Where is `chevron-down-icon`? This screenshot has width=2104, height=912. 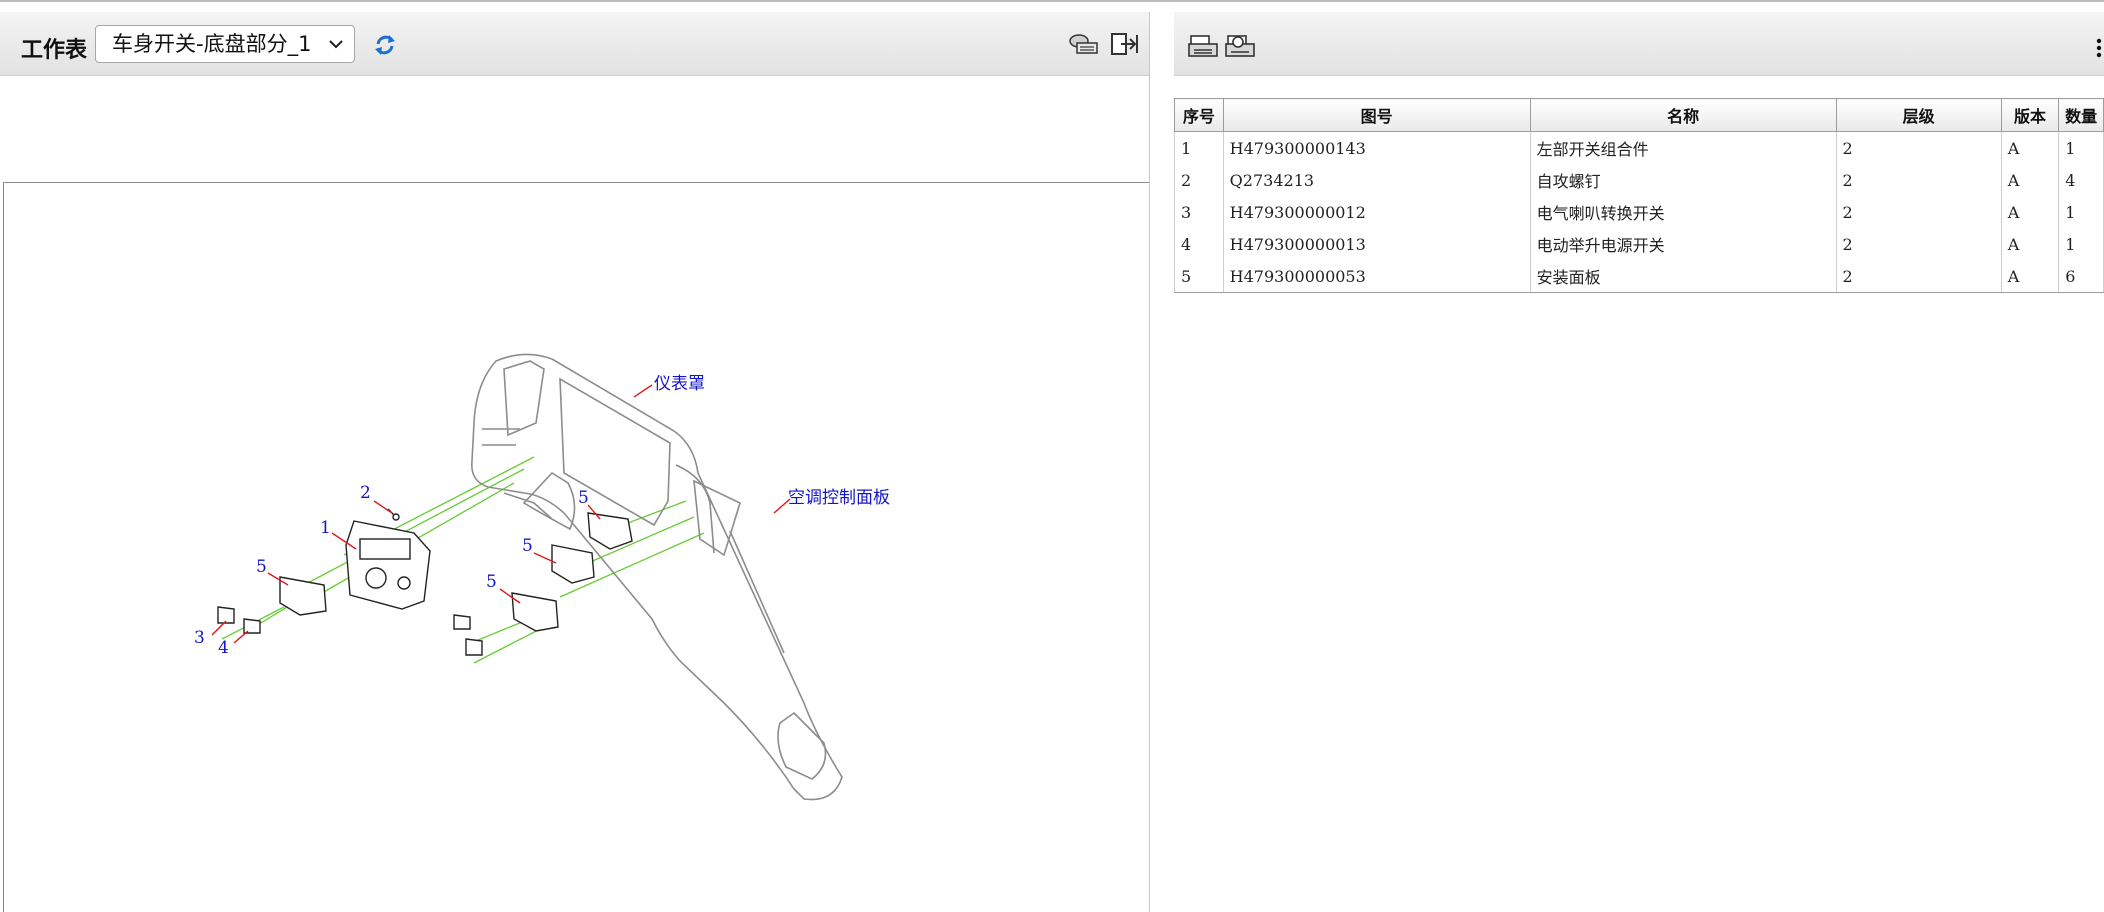 chevron-down-icon is located at coordinates (336, 44).